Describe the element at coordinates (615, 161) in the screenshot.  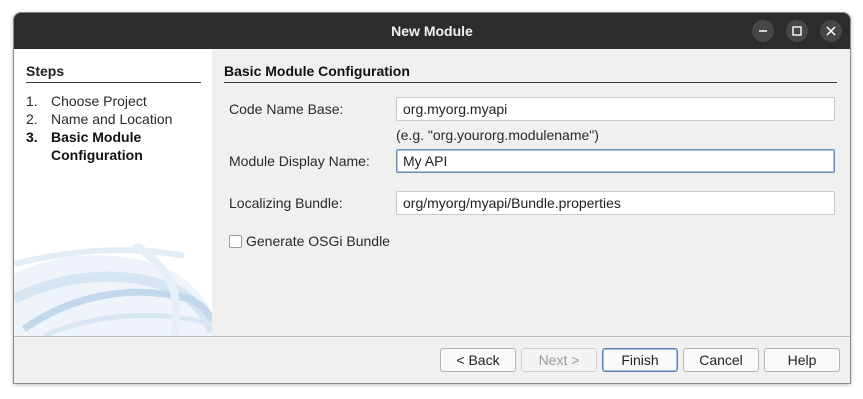
I see `module-display-name-field` at that location.